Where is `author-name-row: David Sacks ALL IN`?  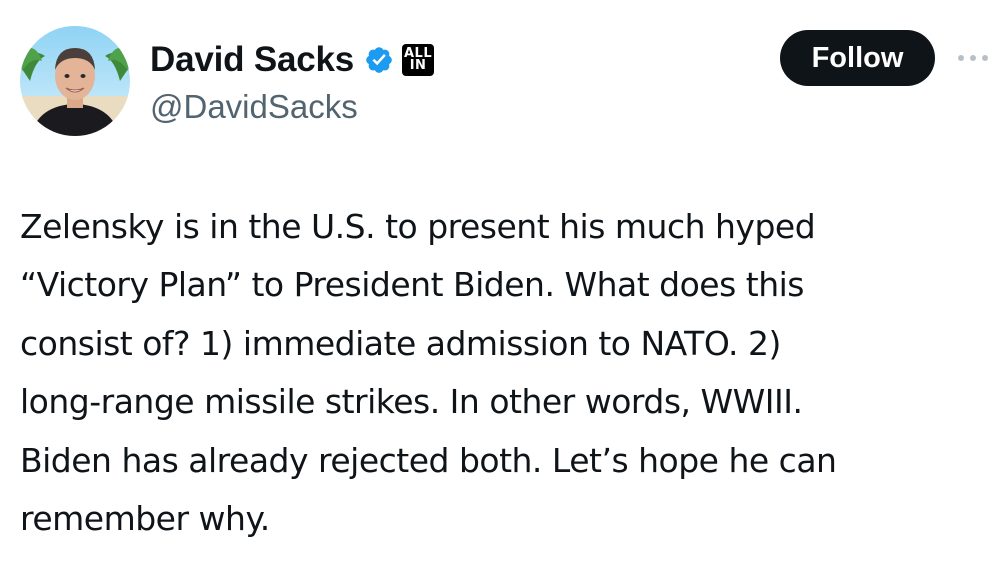 author-name-row: David Sacks ALL IN is located at coordinates (292, 60).